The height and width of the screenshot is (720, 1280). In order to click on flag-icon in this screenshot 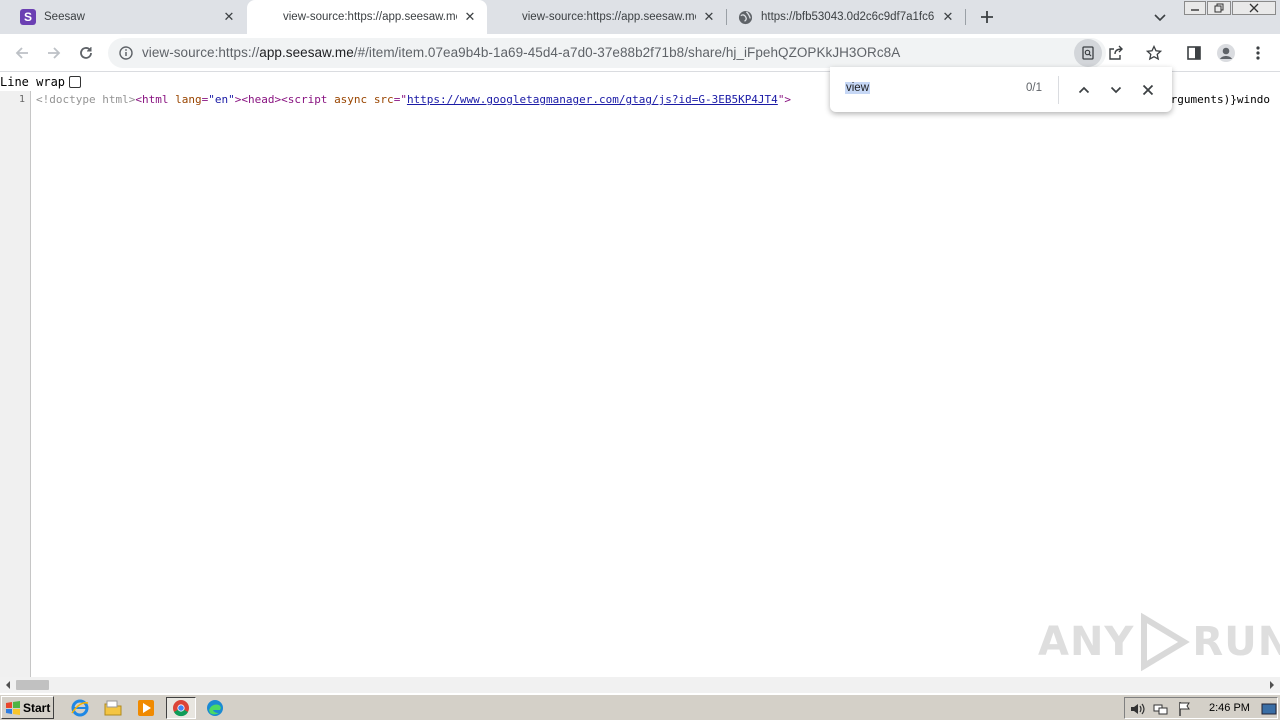, I will do `click(1185, 709)`.